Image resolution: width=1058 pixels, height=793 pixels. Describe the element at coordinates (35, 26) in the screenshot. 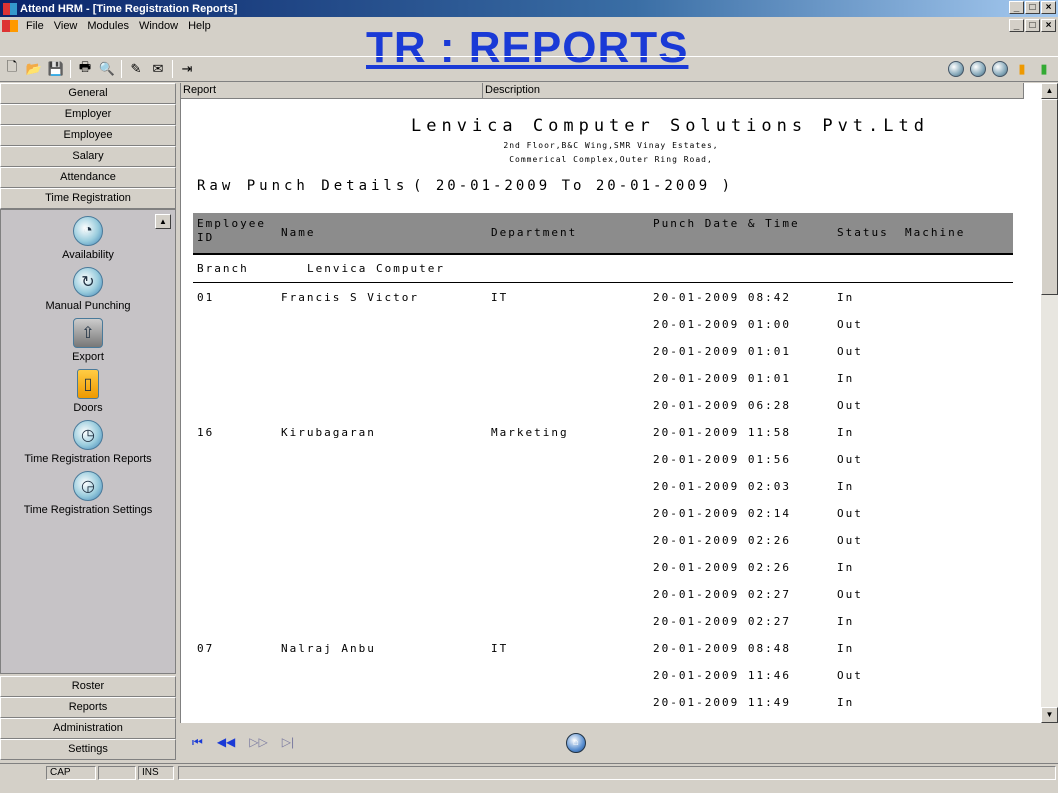

I see `menu-file: File` at that location.